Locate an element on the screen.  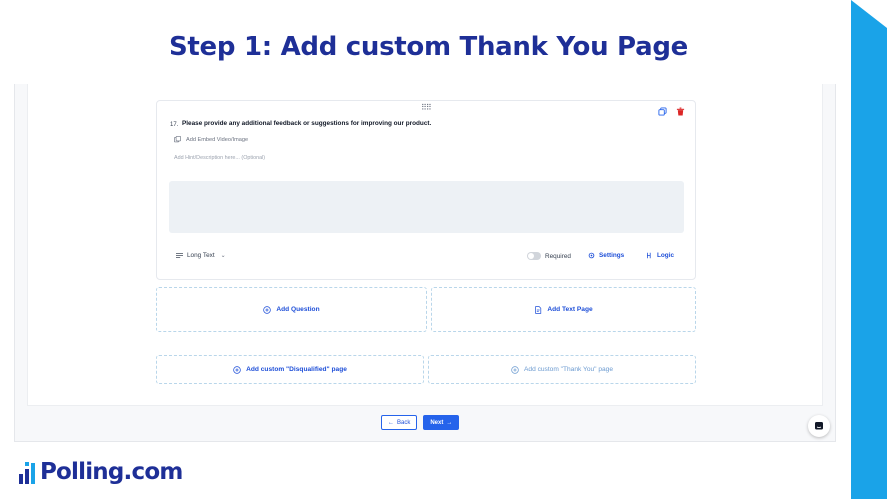
next-label: Next is located at coordinates (437, 422).